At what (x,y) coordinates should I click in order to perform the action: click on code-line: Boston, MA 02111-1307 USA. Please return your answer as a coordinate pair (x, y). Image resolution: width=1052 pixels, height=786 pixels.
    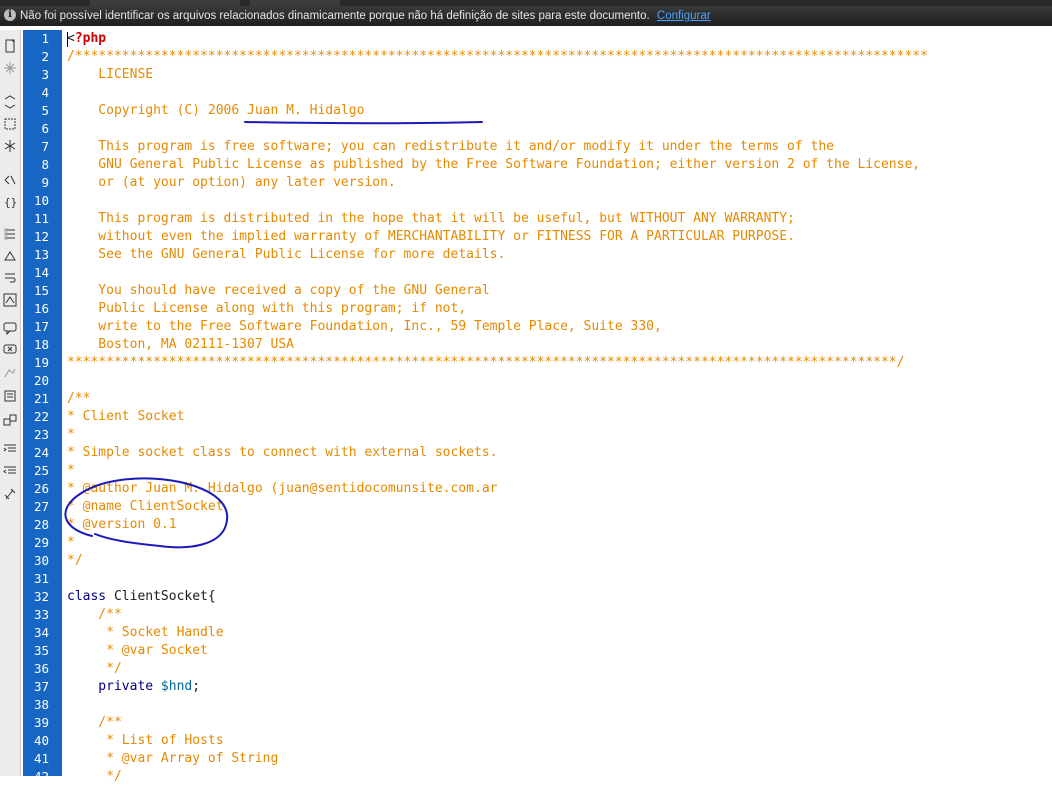
    Looking at the image, I should click on (180, 345).